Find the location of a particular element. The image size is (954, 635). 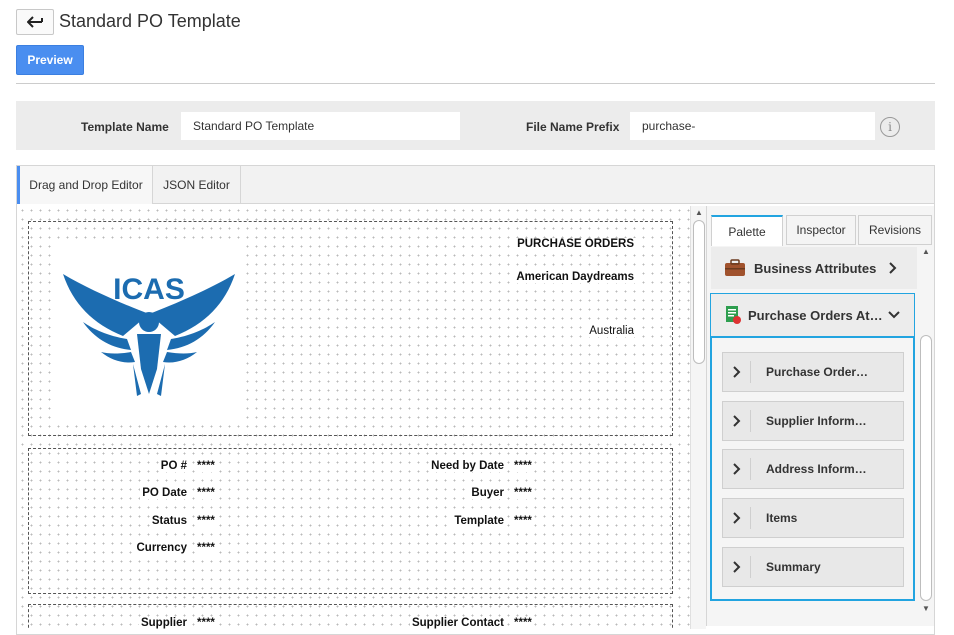

field-value-supplier: **** is located at coordinates (206, 623).